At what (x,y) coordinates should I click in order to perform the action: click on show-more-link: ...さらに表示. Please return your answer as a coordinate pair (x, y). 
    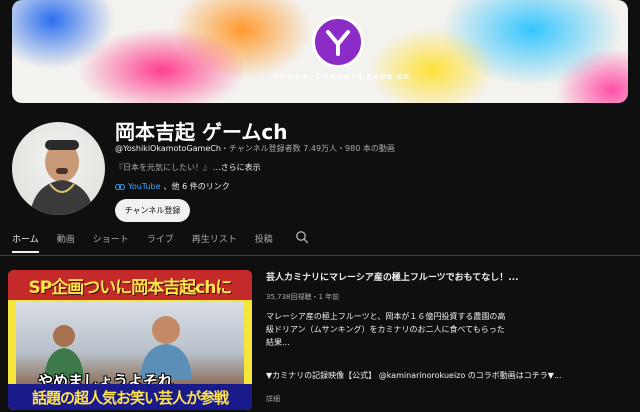
    Looking at the image, I should click on (237, 167).